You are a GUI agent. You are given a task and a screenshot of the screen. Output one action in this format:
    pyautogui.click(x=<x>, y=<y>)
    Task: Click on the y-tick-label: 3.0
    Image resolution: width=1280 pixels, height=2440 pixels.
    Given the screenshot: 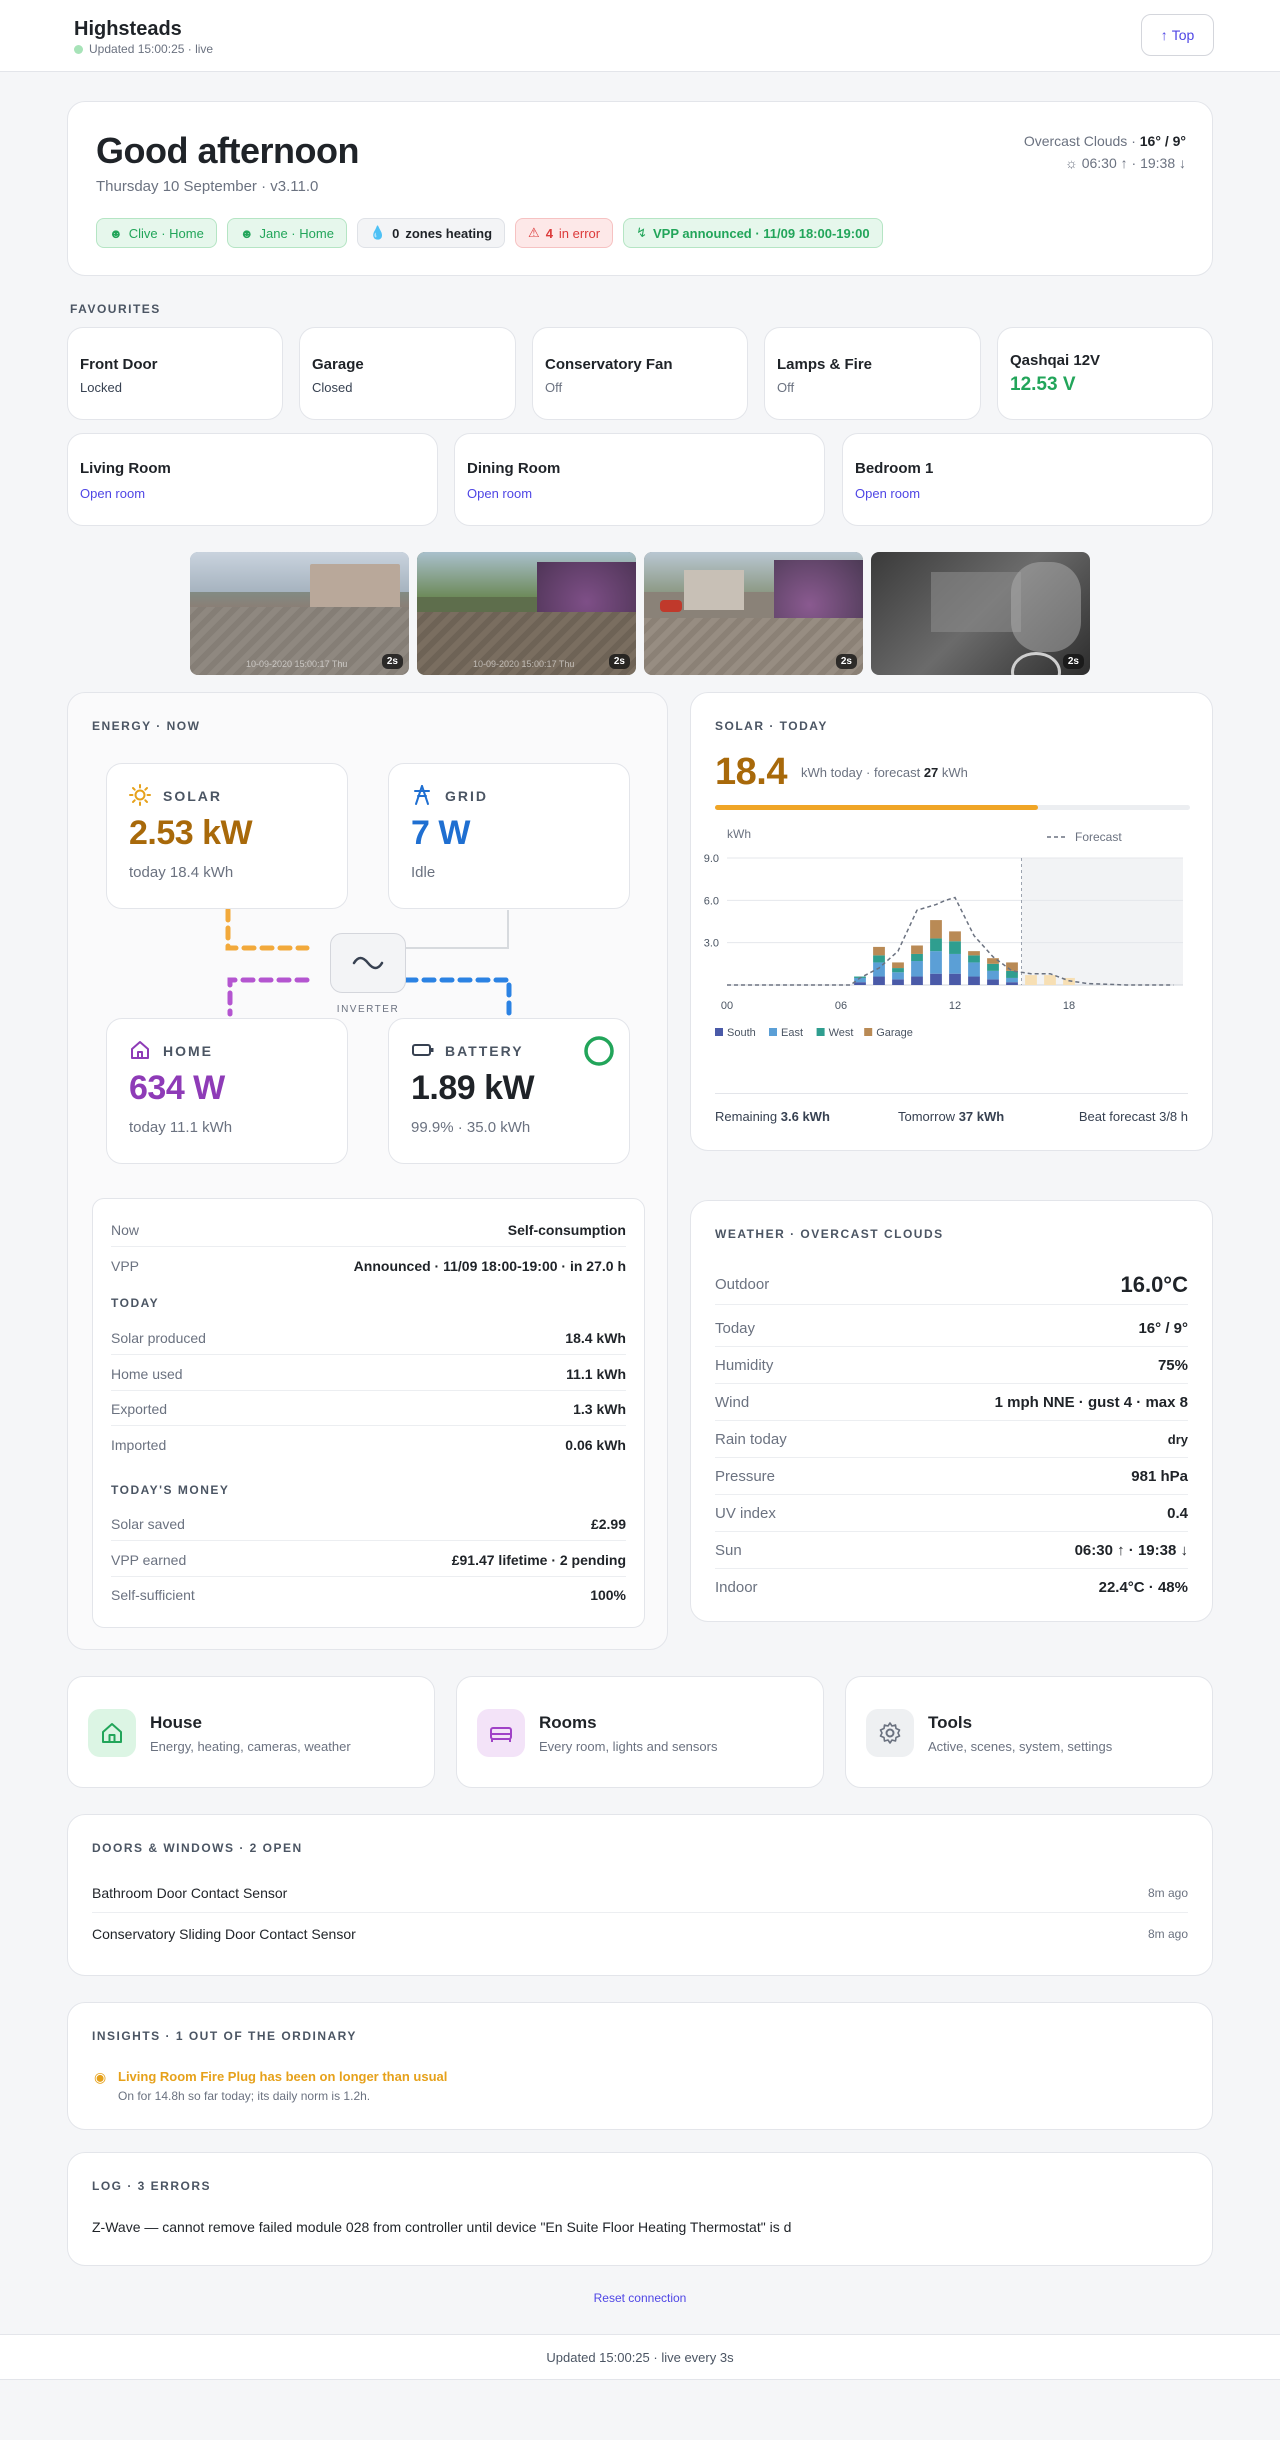 What is the action you would take?
    pyautogui.click(x=711, y=944)
    